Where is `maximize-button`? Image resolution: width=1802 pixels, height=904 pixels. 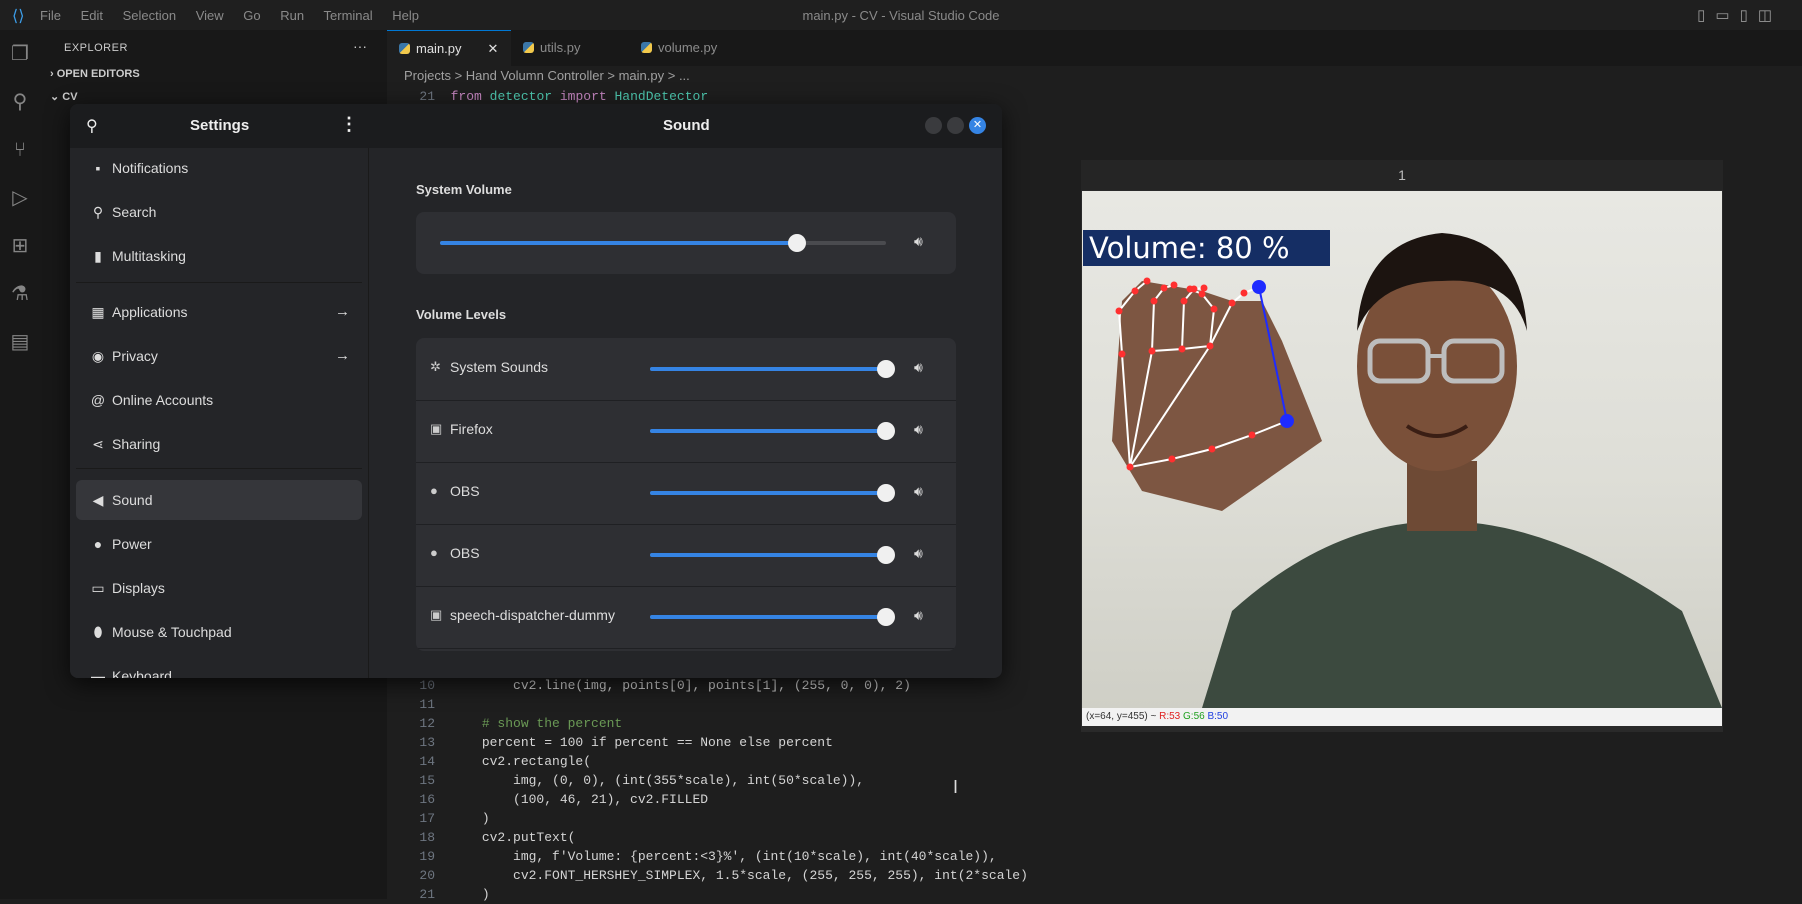 maximize-button is located at coordinates (955, 125).